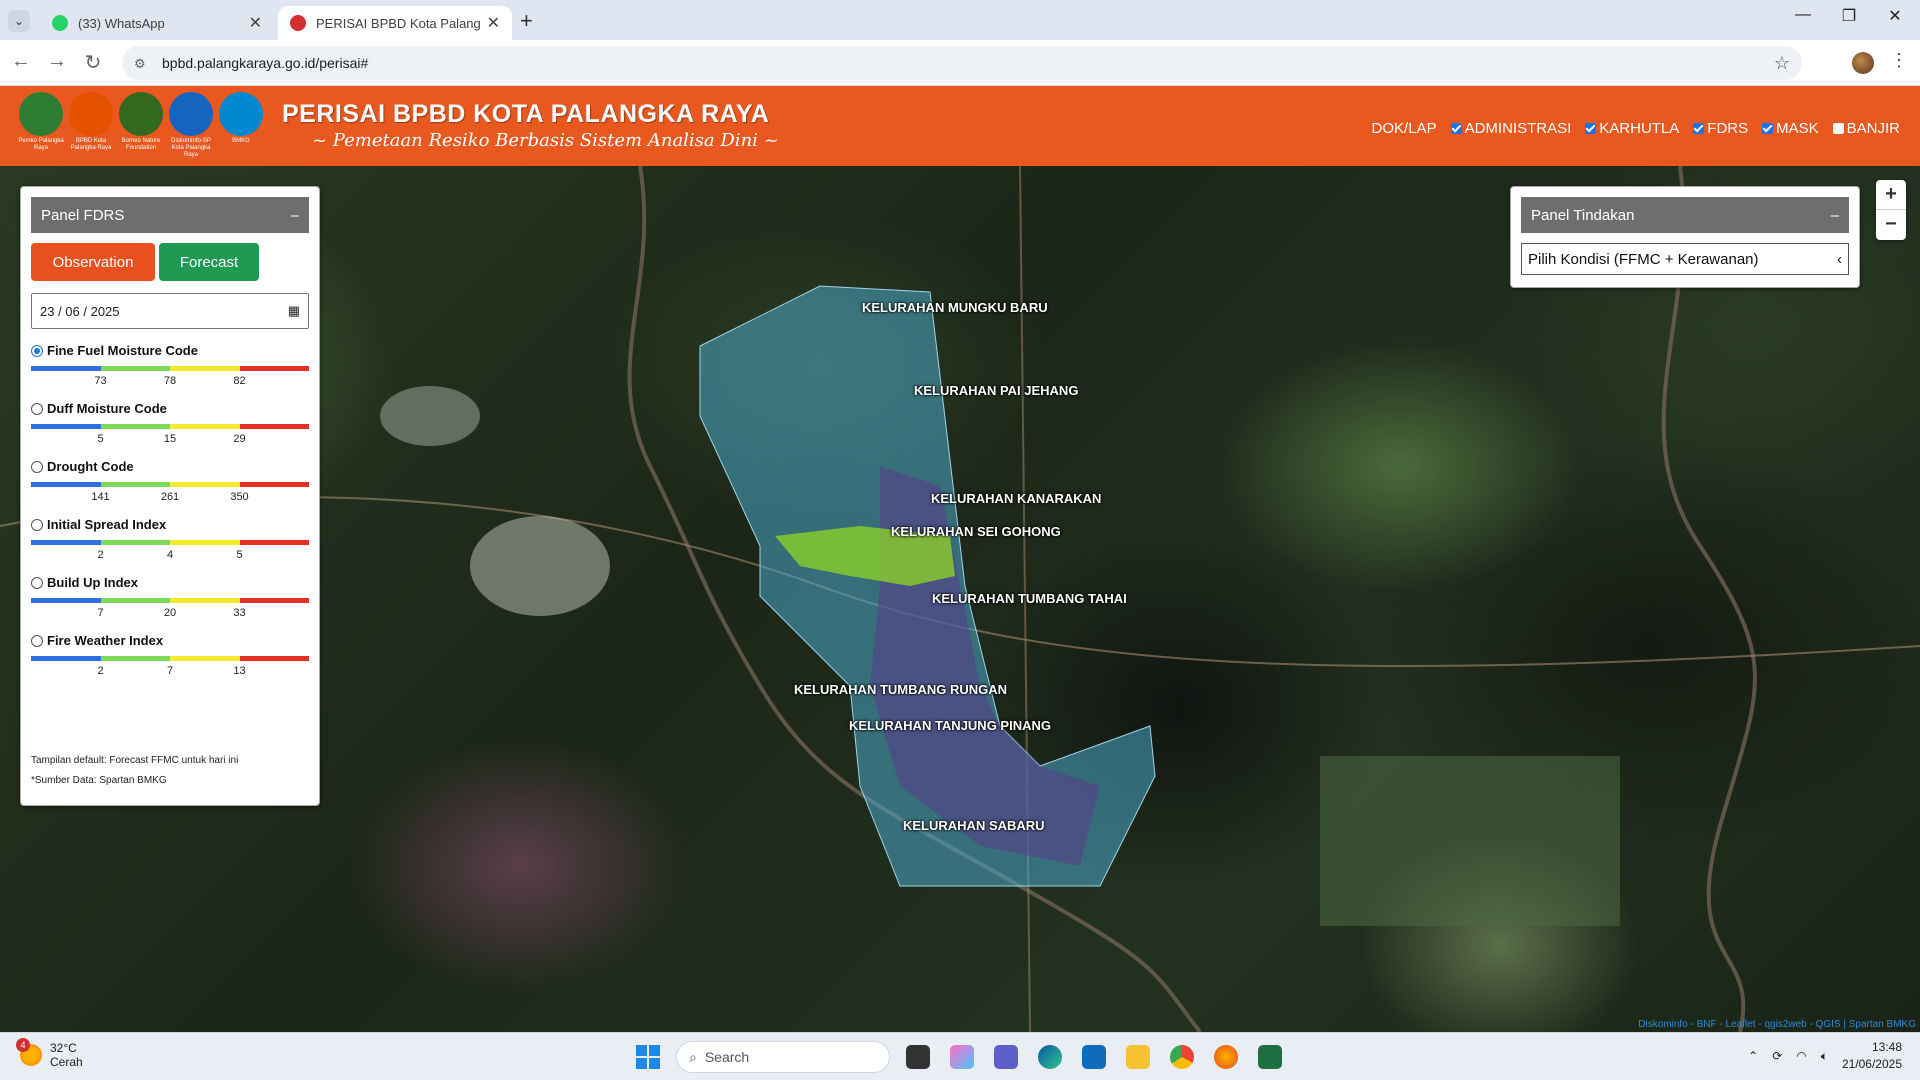 This screenshot has height=1080, width=1920. I want to click on excel-icon, so click(1270, 1057).